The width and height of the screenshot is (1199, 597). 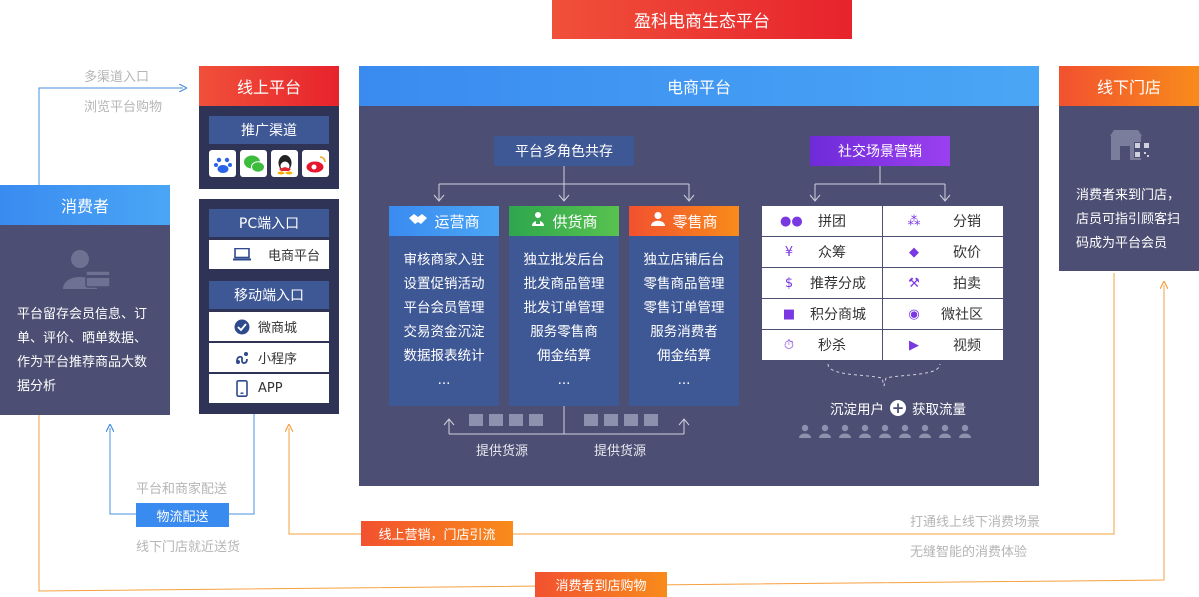 I want to click on users-icon-row, so click(x=885, y=431).